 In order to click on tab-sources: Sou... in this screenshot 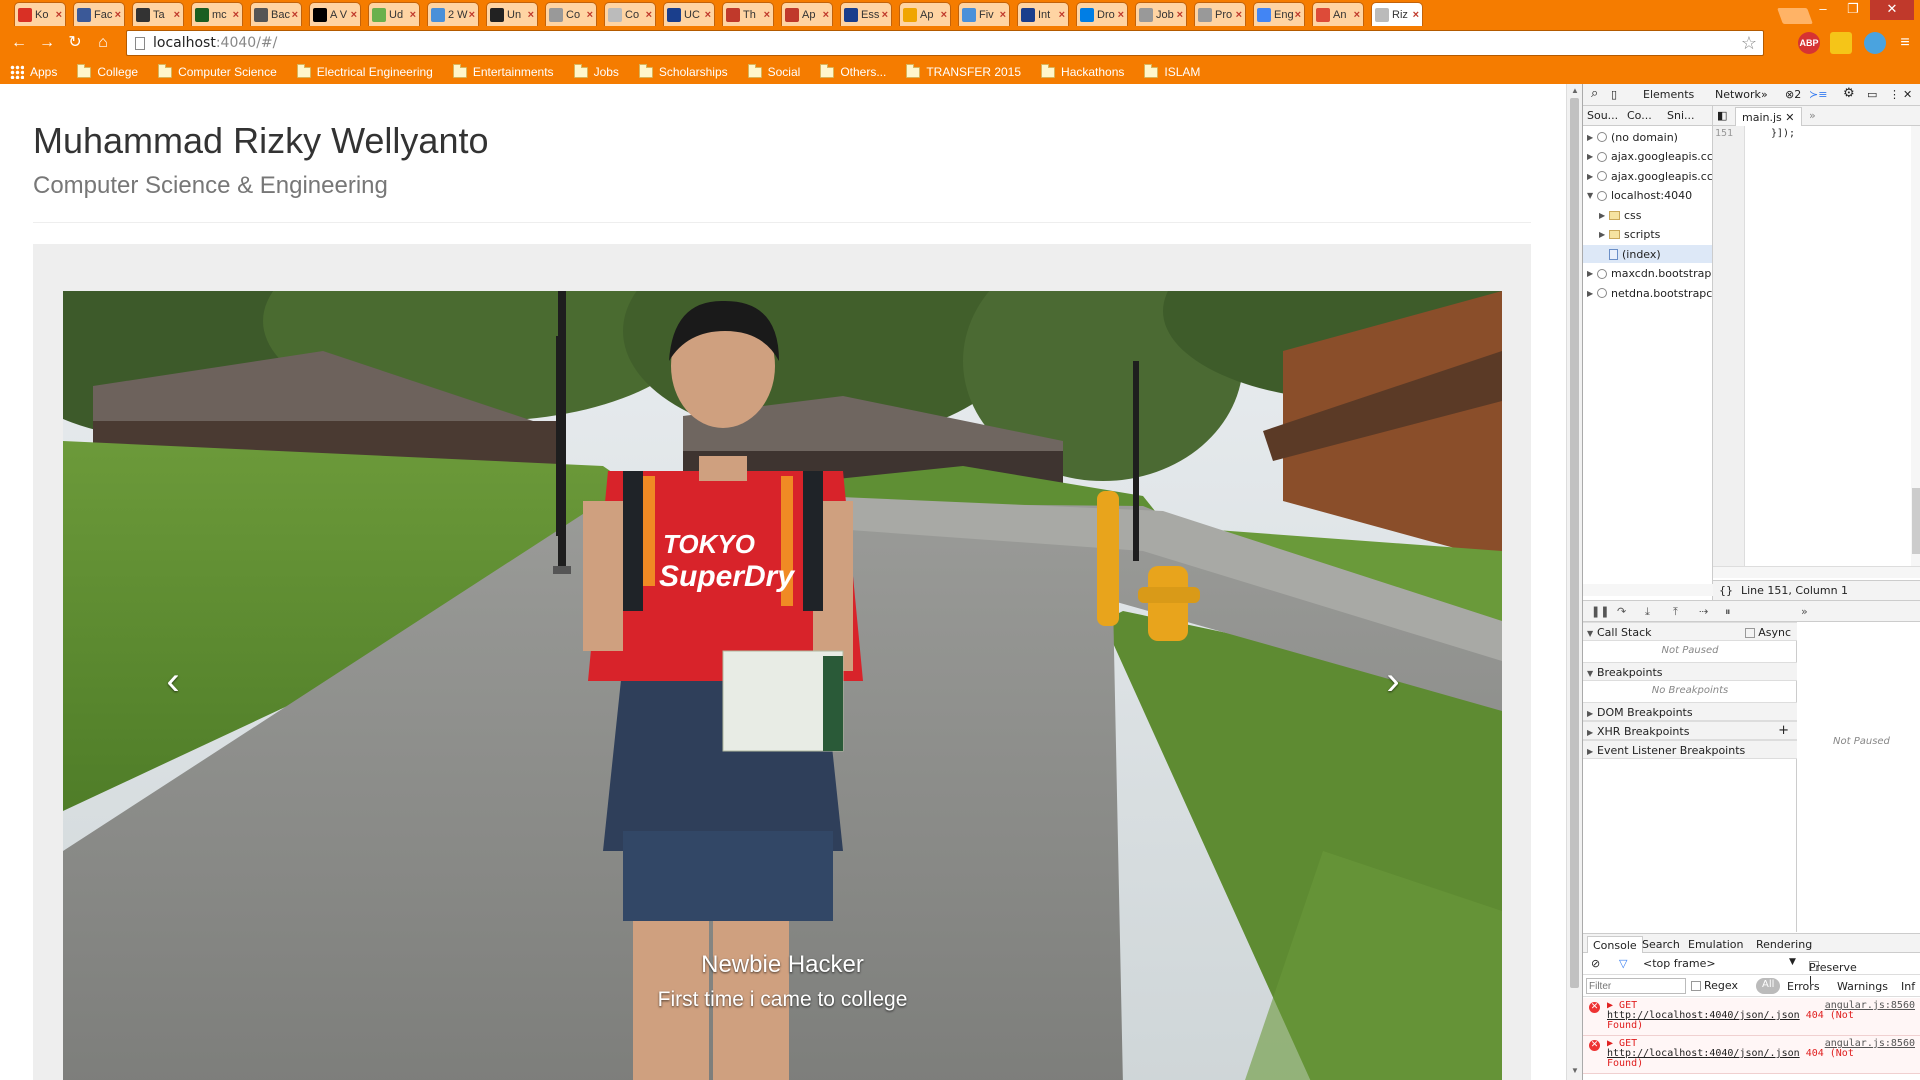, I will do `click(1602, 115)`.